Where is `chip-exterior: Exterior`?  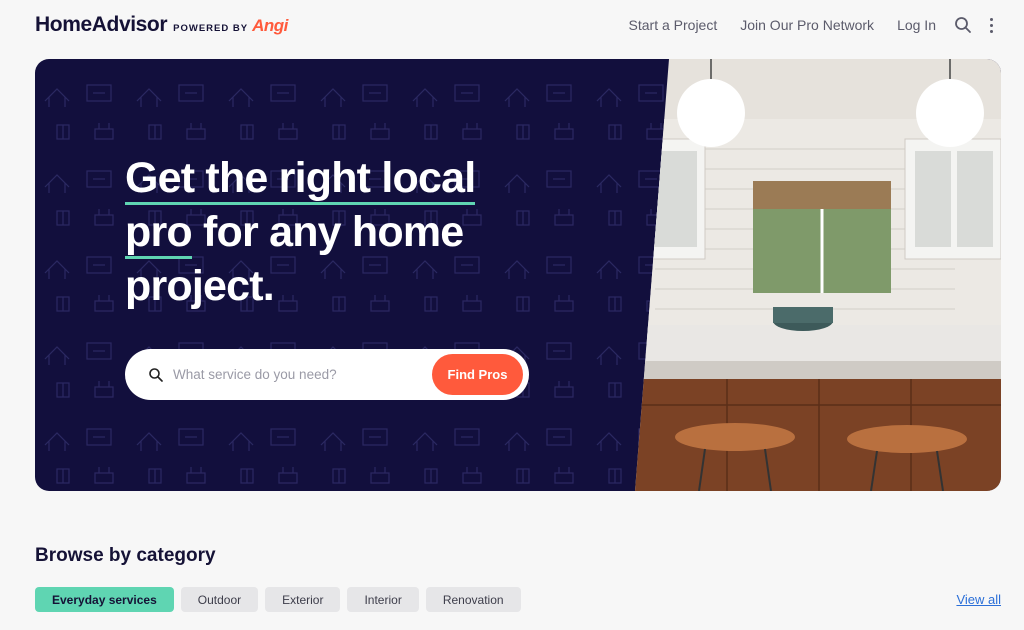
chip-exterior: Exterior is located at coordinates (303, 599).